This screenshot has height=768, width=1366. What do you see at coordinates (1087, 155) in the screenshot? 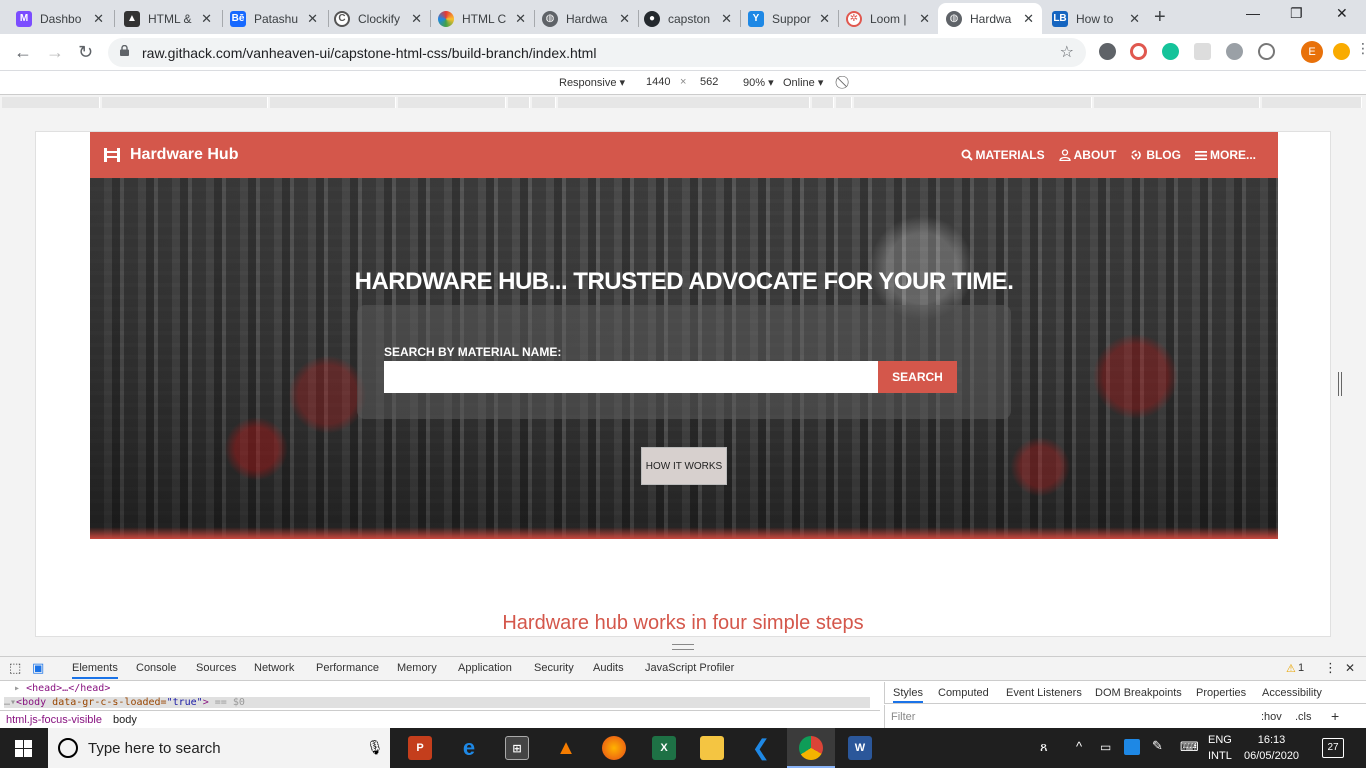
I see `nav-about: ABOUT` at bounding box center [1087, 155].